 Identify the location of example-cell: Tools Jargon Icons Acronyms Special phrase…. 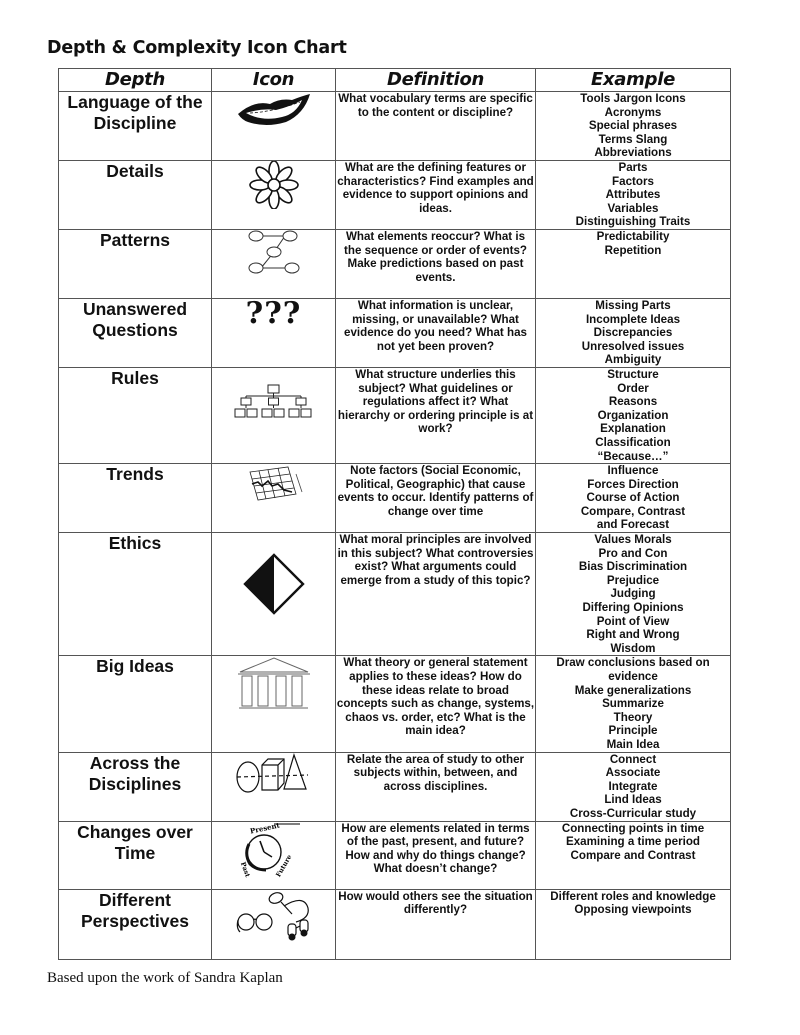
(633, 126).